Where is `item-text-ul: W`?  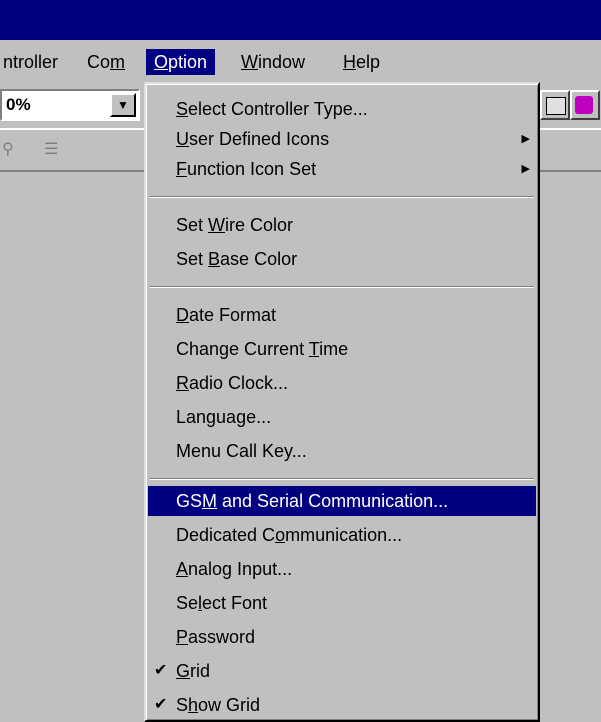 item-text-ul: W is located at coordinates (217, 225).